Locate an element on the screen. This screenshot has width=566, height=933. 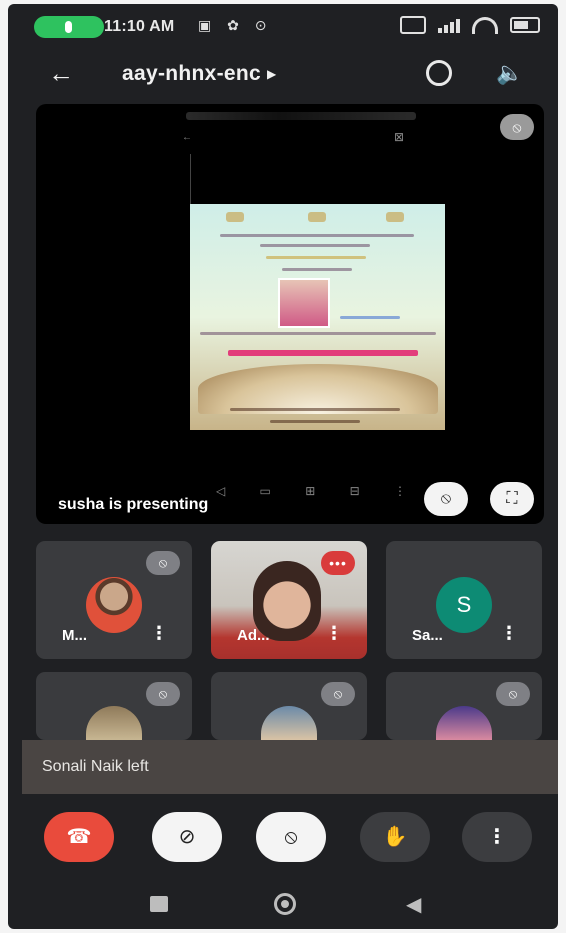
signal-icon is located at coordinates (449, 25).